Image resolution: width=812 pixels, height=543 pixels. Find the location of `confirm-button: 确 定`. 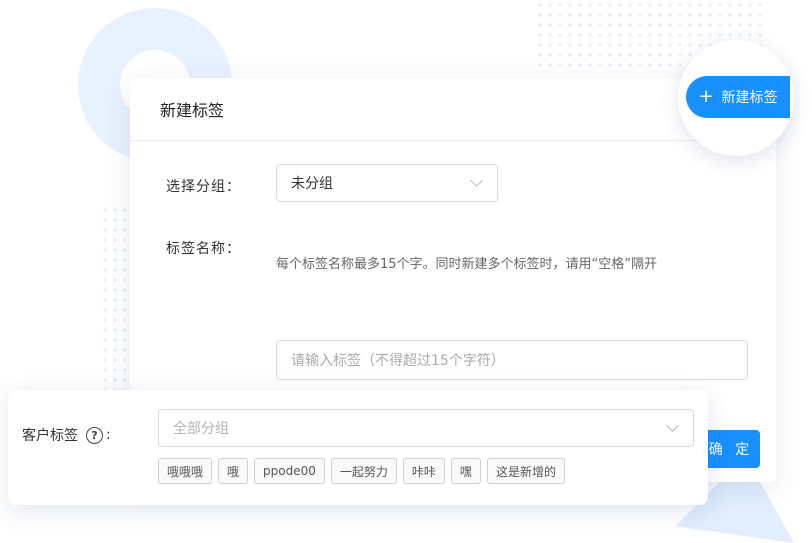

confirm-button: 确 定 is located at coordinates (731, 449).